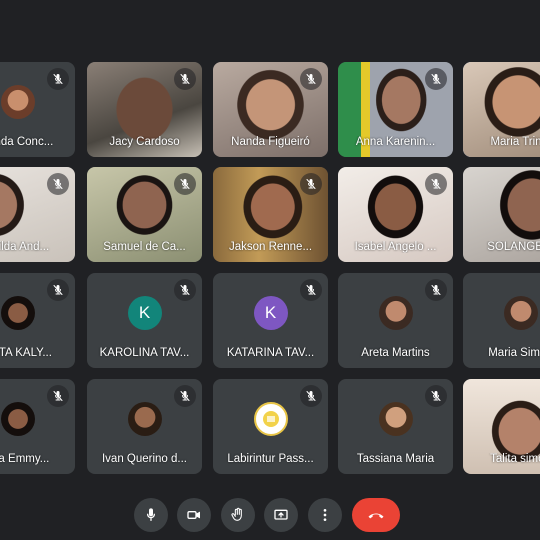  I want to click on microphone-icon, so click(151, 515).